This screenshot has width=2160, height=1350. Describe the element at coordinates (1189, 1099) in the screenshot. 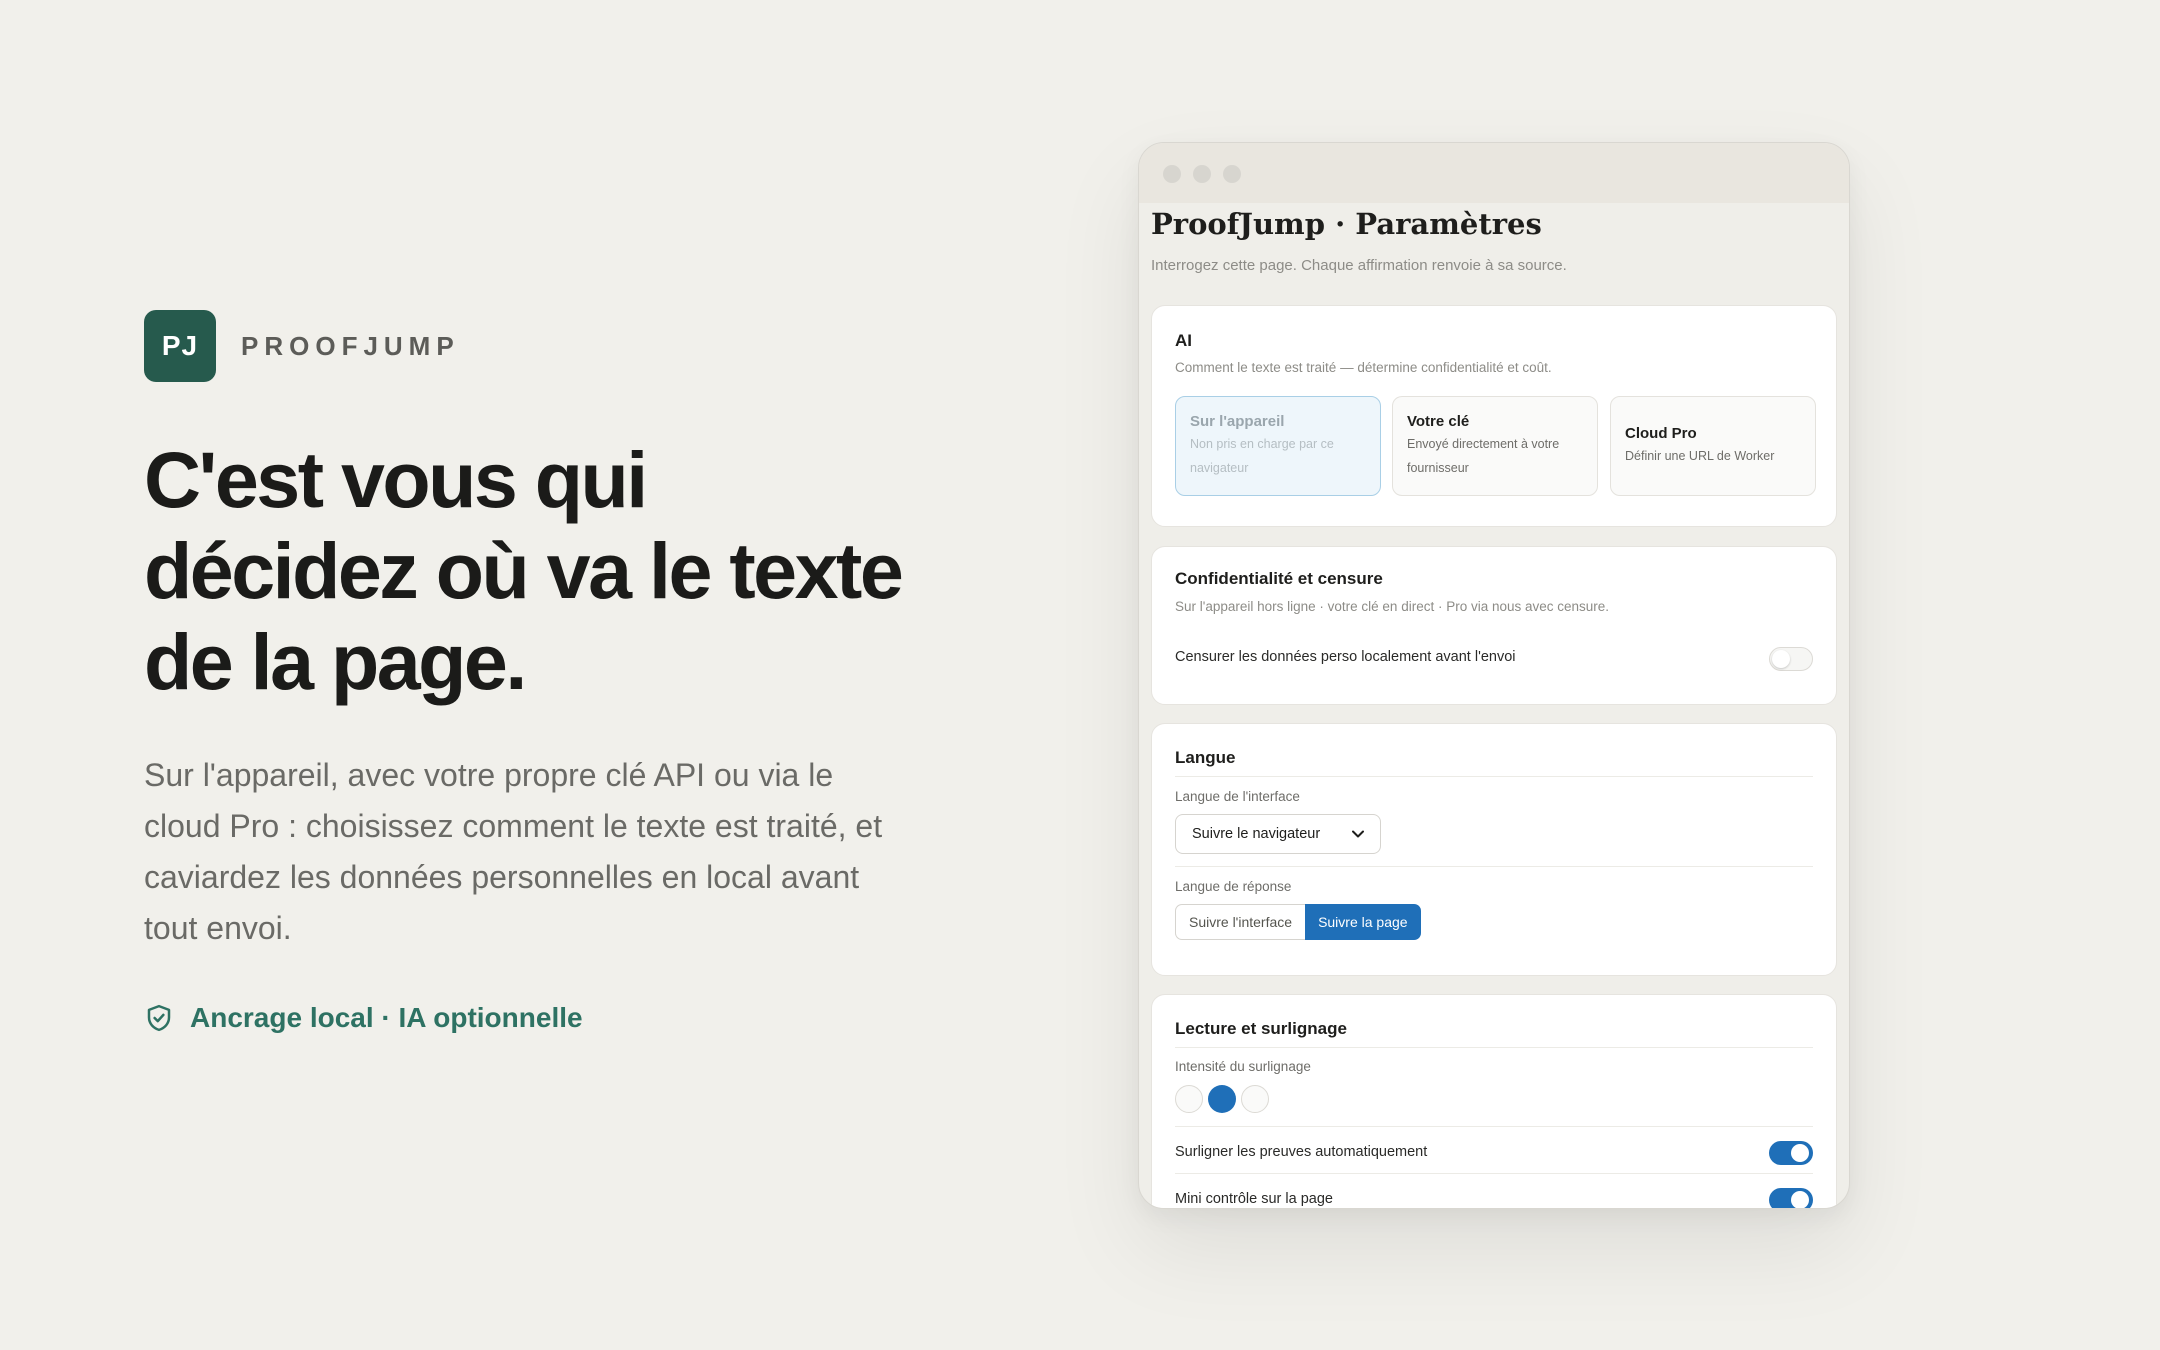

I see `intensity-swatch-low` at that location.